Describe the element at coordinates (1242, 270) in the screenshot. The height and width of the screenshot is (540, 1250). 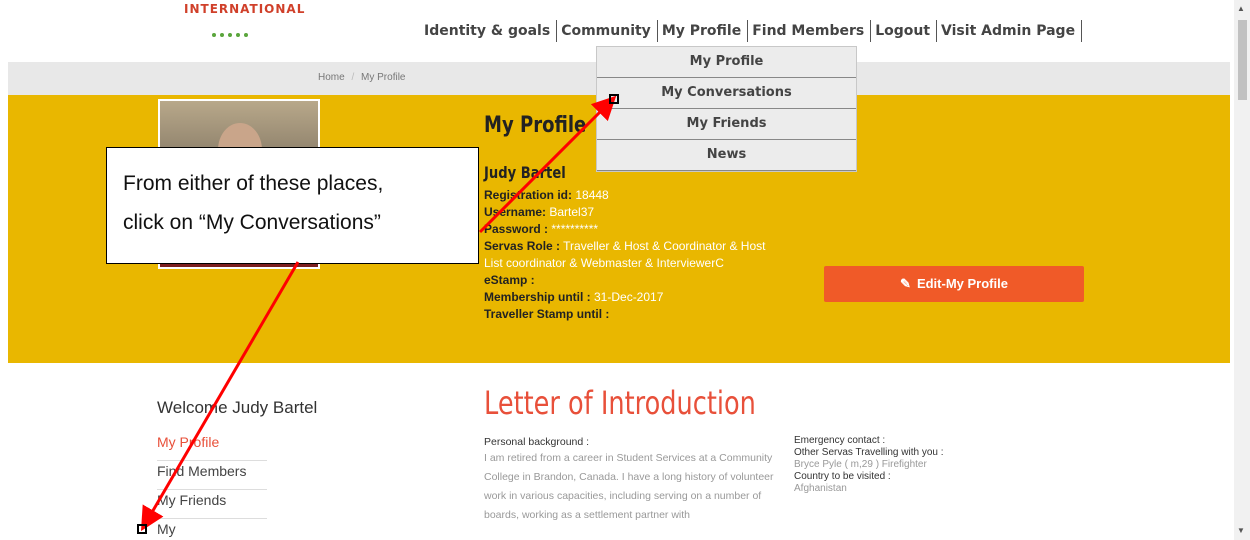
I see `page-scrollbar: ▲ ▼` at that location.